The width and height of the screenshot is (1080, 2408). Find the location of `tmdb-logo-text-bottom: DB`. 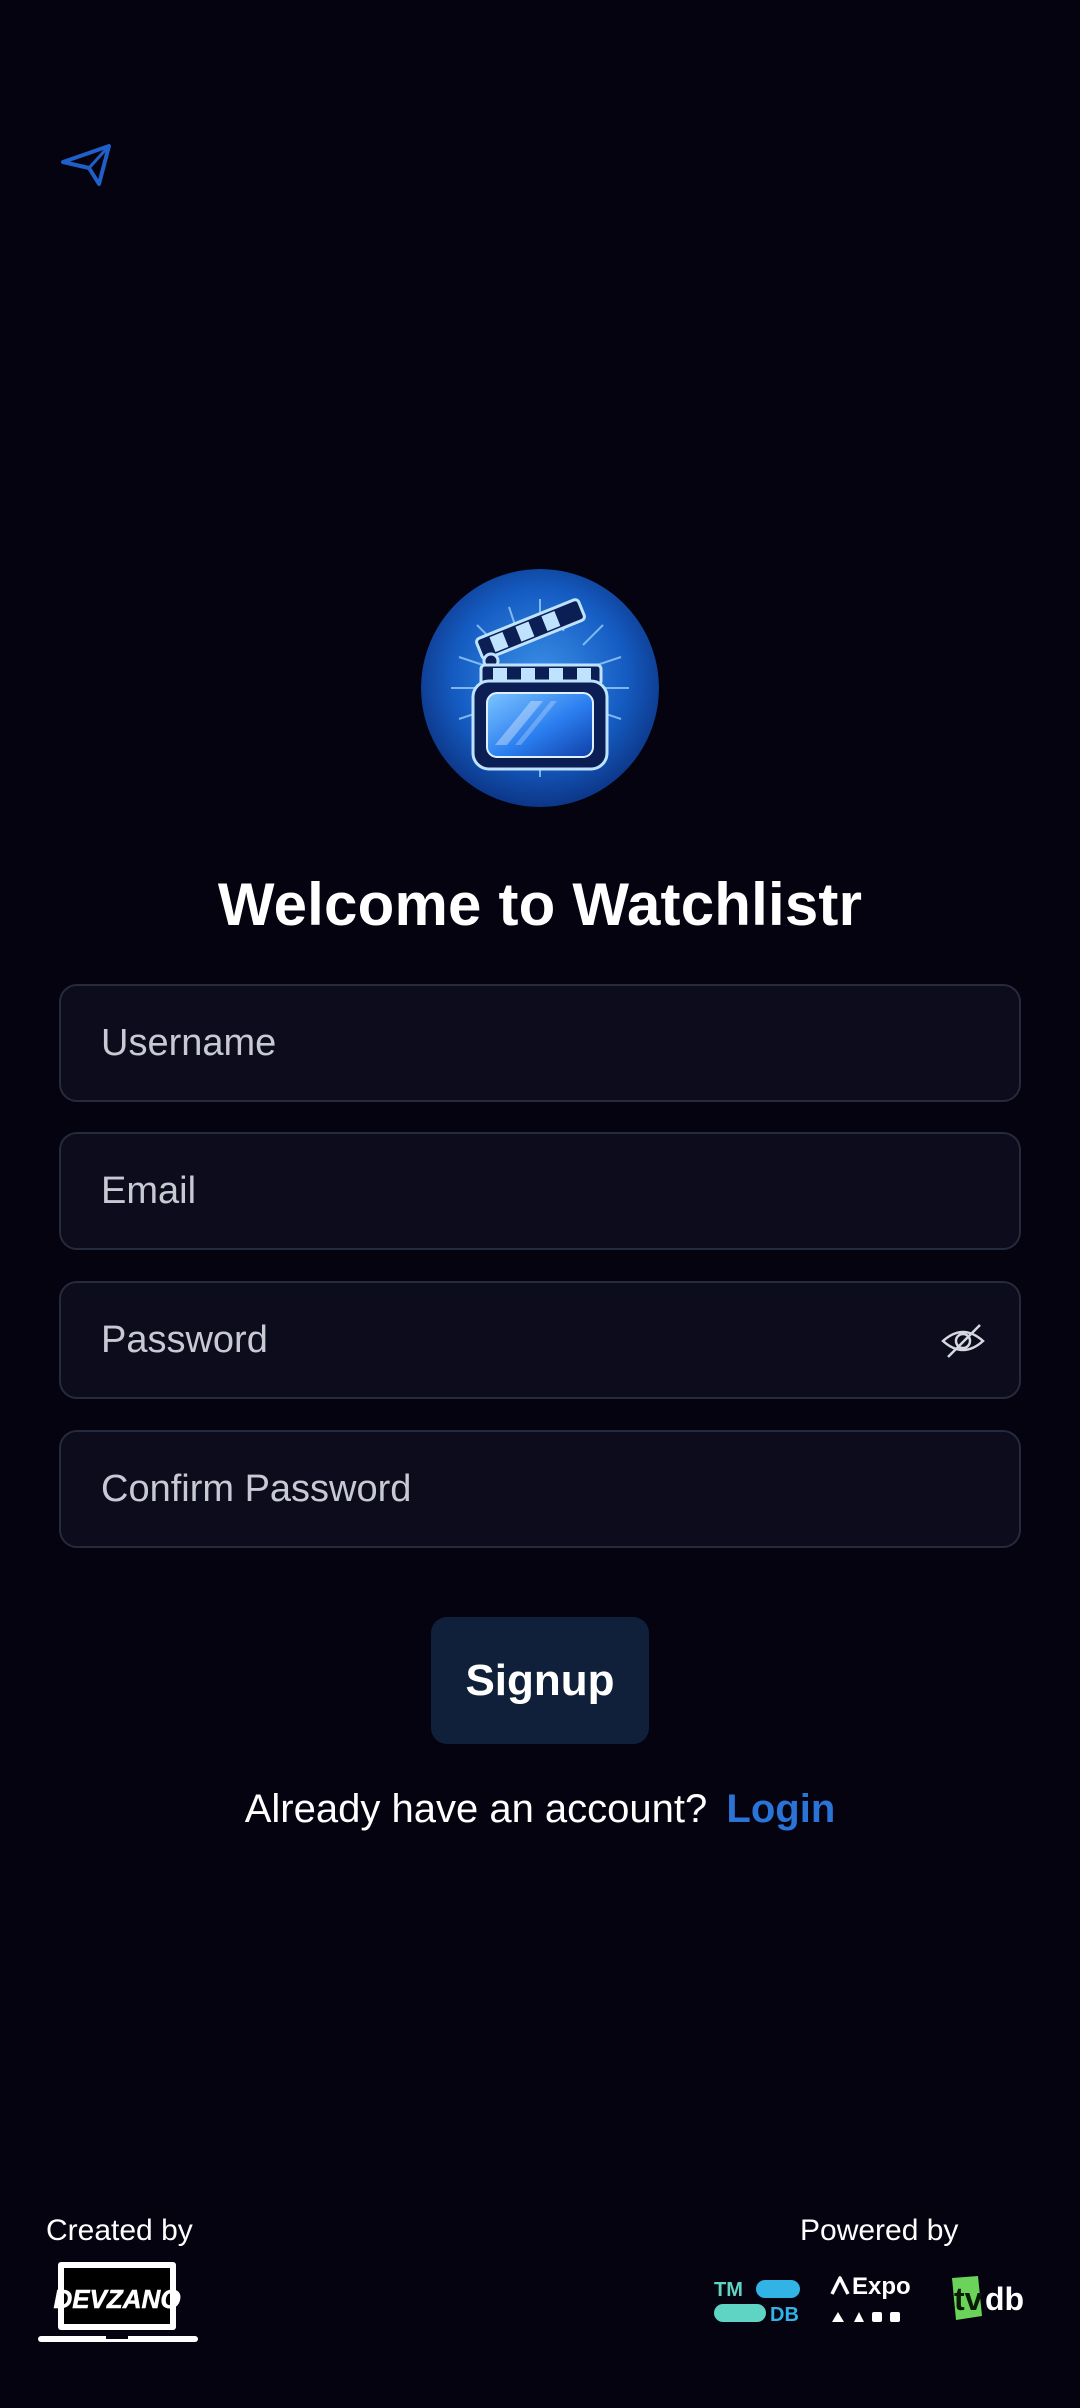

tmdb-logo-text-bottom: DB is located at coordinates (784, 2315).